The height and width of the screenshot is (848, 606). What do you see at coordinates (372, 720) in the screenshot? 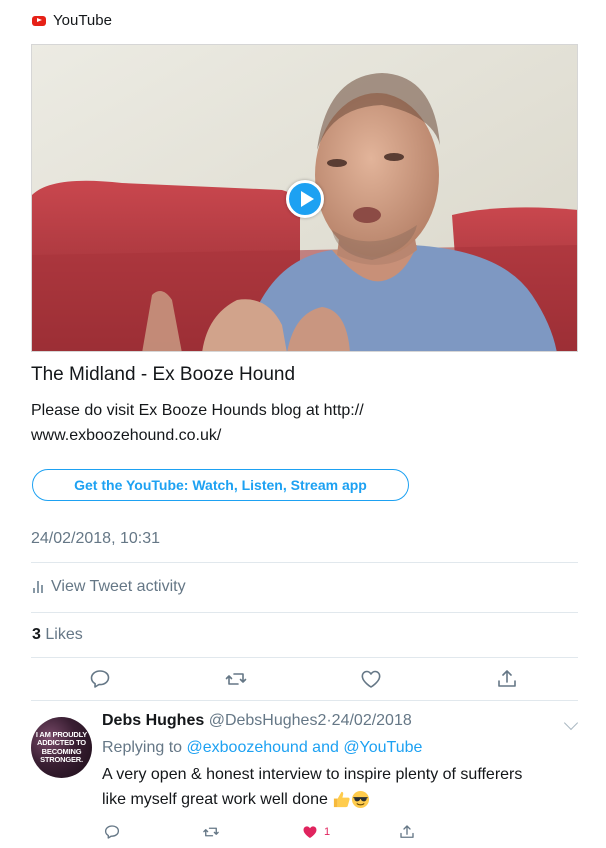
I see `reply-date: 24/02/2018` at bounding box center [372, 720].